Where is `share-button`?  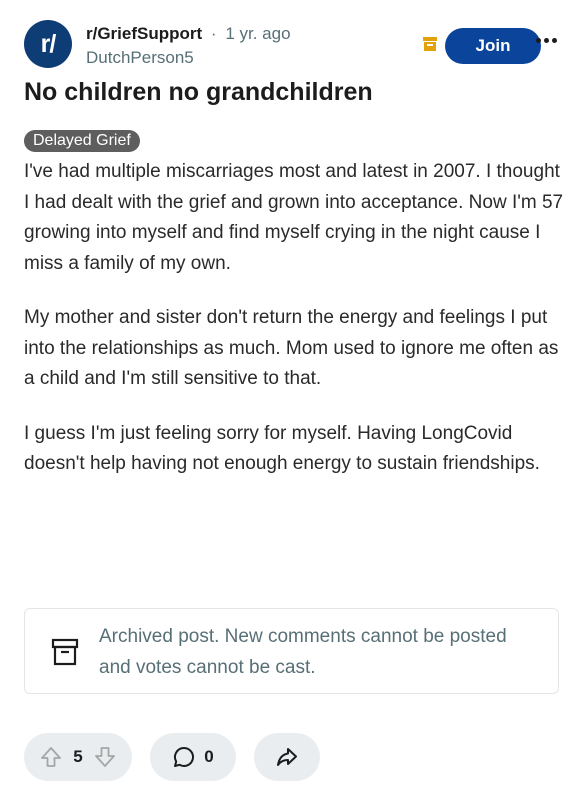
share-button is located at coordinates (287, 757).